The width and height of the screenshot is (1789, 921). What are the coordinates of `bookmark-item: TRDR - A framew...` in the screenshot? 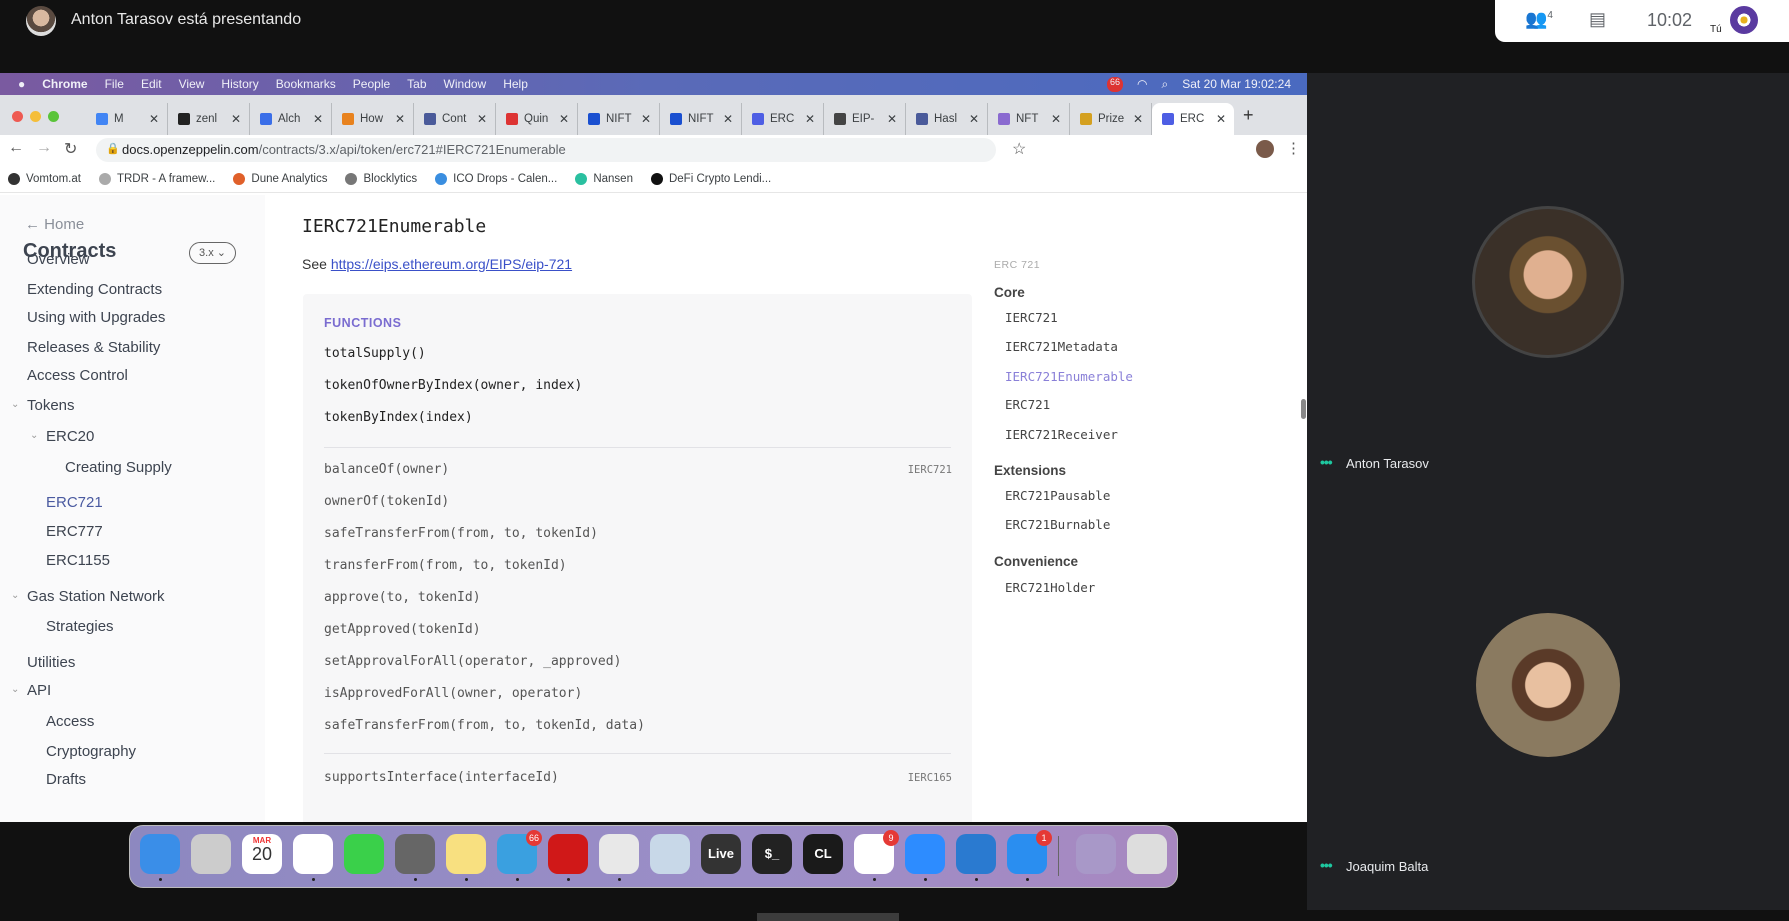 It's located at (156, 178).